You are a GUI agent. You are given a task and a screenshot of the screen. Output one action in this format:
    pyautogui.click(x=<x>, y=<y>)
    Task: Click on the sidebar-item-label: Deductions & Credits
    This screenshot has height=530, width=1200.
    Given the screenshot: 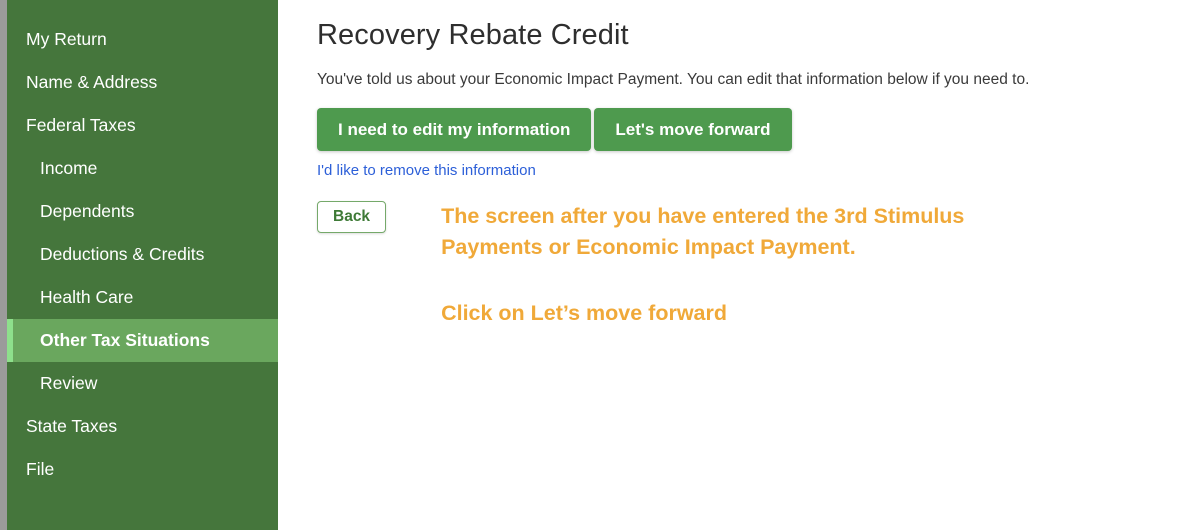 What is the action you would take?
    pyautogui.click(x=122, y=253)
    